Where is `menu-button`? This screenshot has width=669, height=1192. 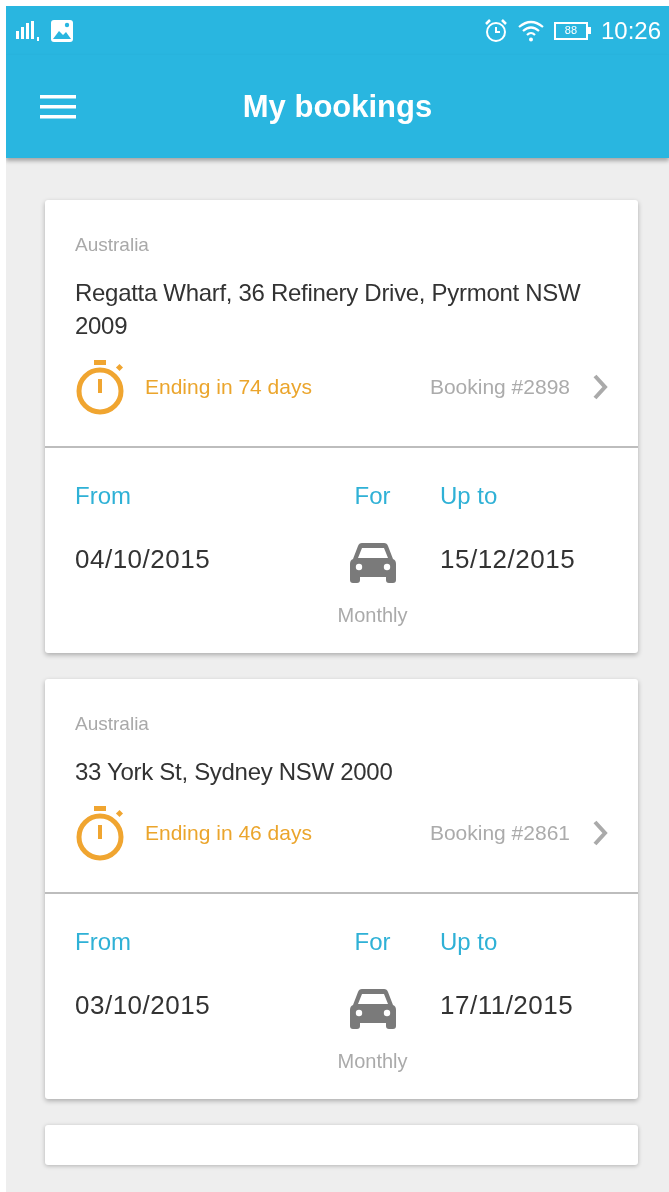
menu-button is located at coordinates (58, 106).